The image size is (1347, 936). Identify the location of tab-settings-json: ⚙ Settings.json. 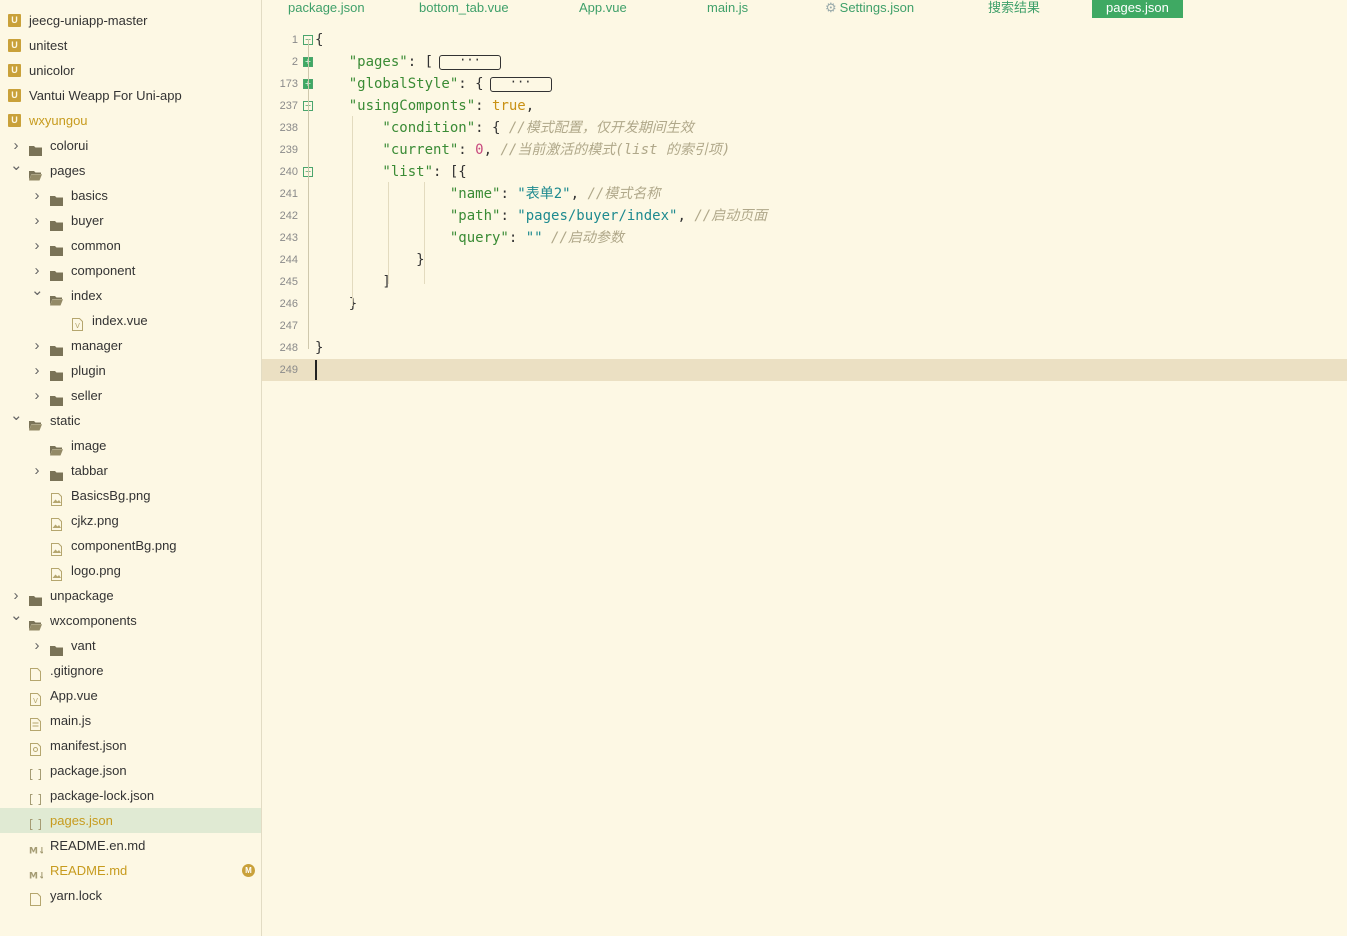
(869, 9).